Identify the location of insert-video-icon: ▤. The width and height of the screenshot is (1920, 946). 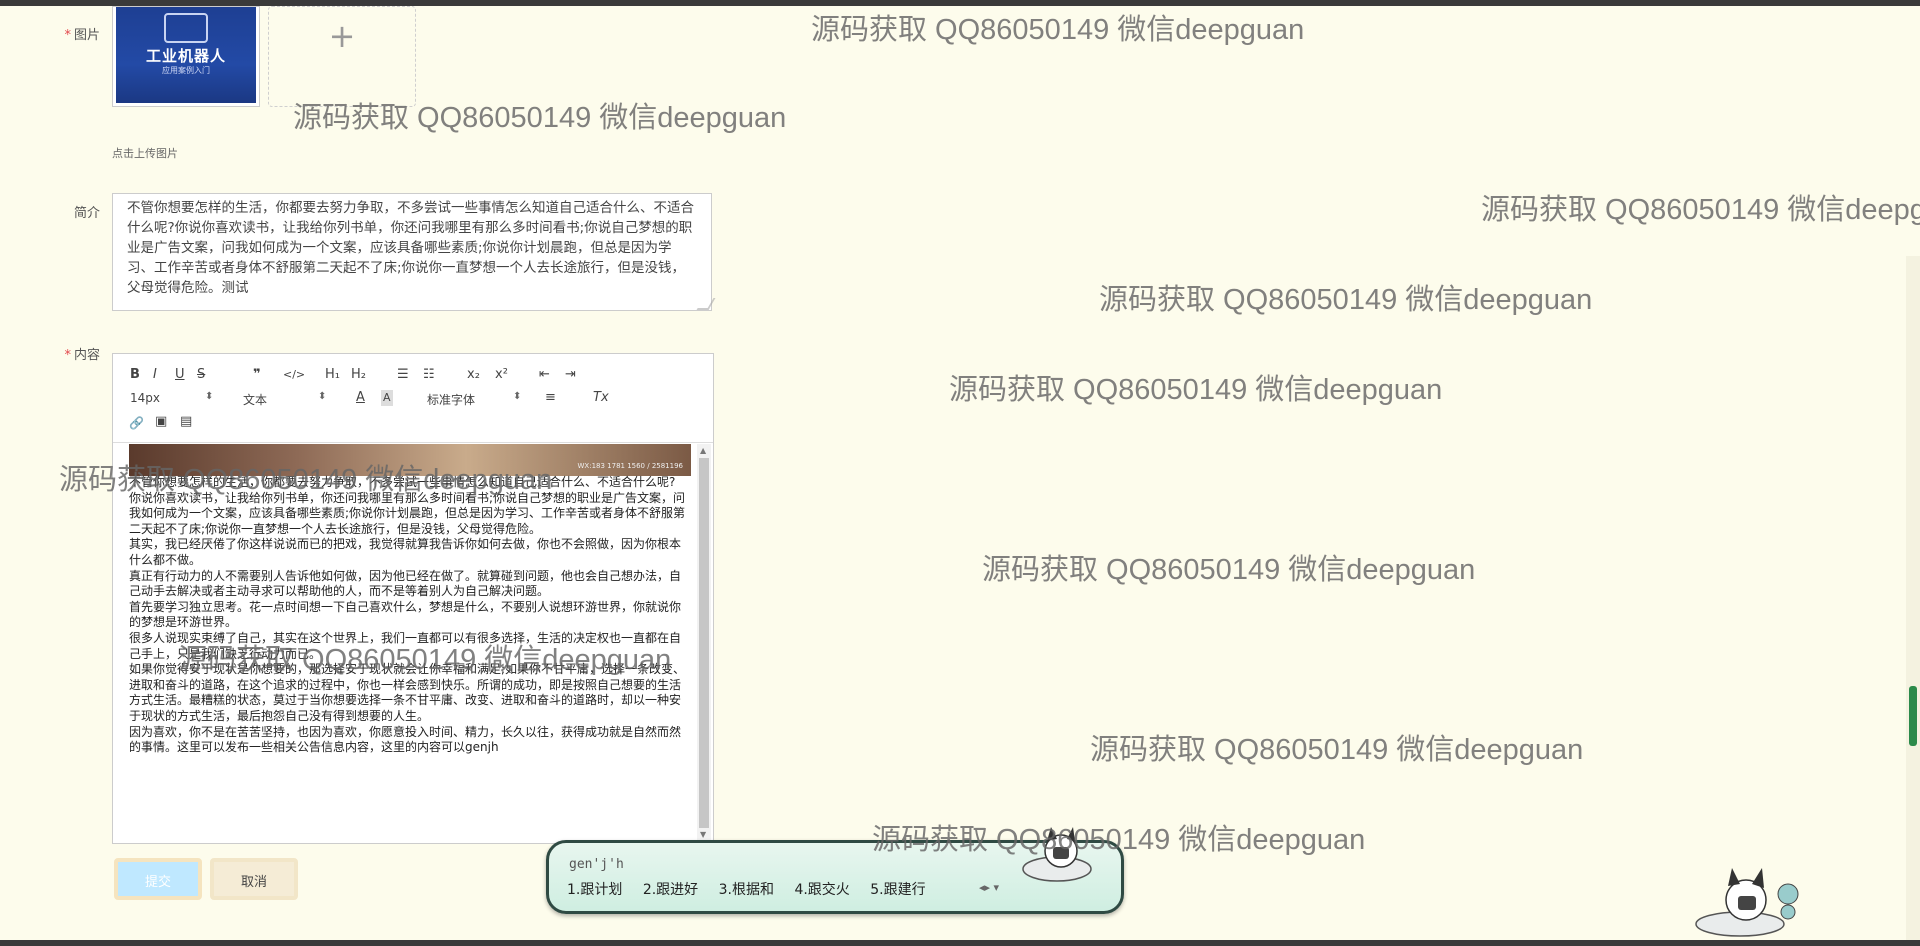
(186, 422).